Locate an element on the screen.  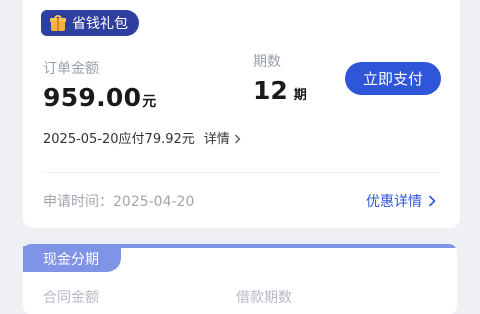
promo-detail-link: 优惠详情 is located at coordinates (401, 201).